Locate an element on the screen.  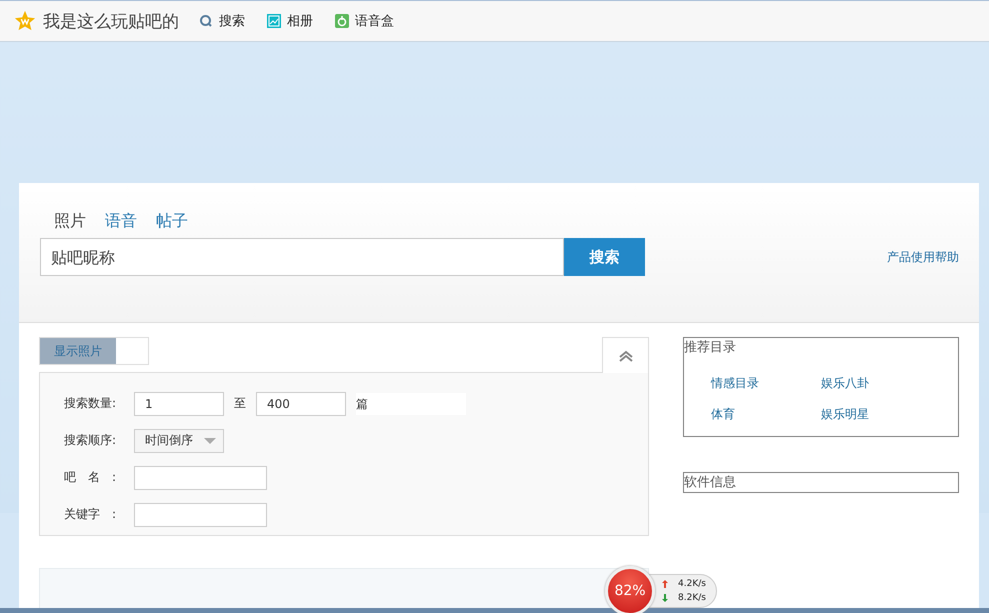
picture-frame-icon is located at coordinates (274, 21).